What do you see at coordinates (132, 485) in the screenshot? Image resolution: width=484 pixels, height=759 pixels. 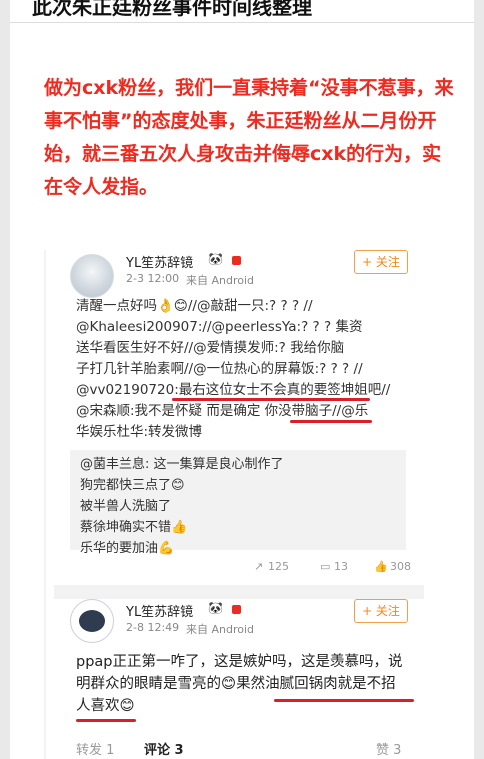 I see `repost-line: 狗完都快三点了😊` at bounding box center [132, 485].